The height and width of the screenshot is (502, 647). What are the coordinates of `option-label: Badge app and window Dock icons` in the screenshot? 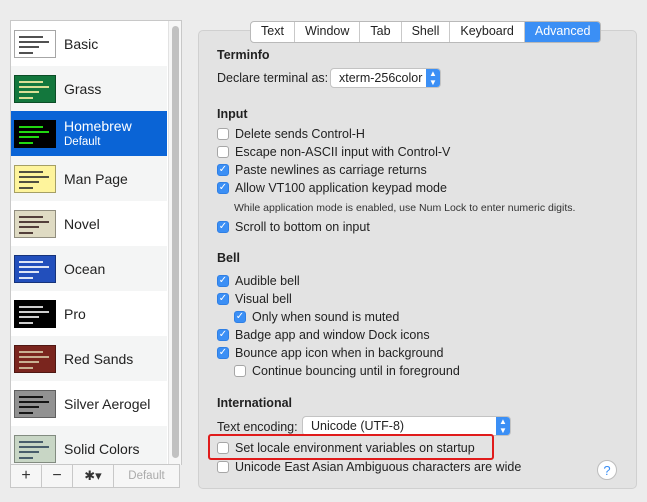 It's located at (332, 335).